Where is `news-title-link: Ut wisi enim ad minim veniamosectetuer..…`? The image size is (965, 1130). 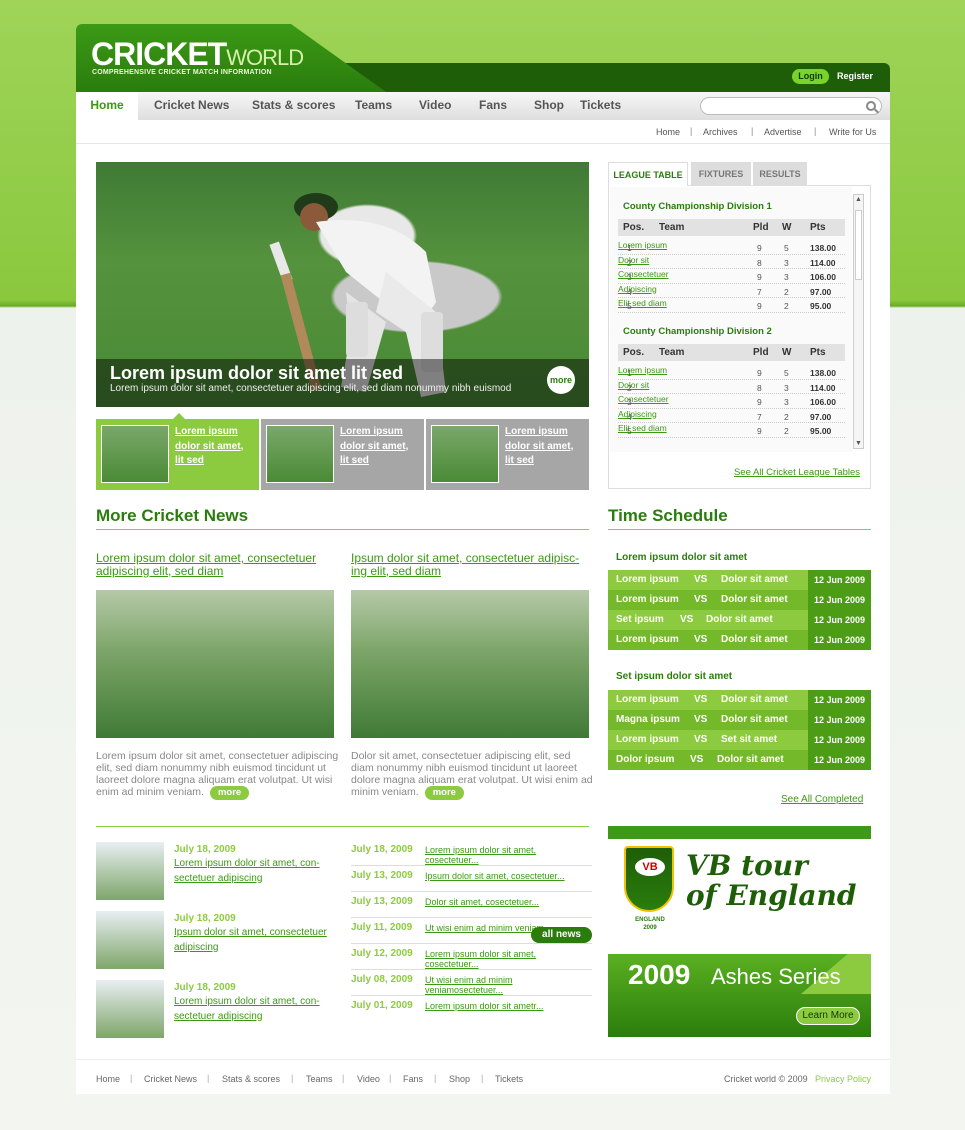 news-title-link: Ut wisi enim ad minim veniamosectetuer..… is located at coordinates (508, 985).